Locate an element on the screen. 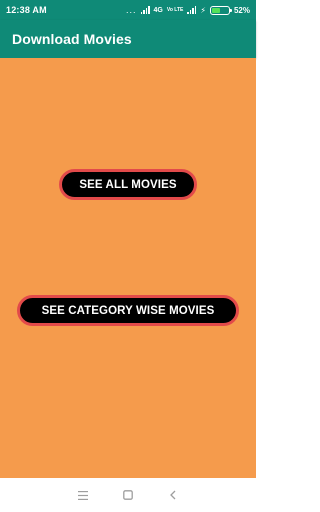  see-category-wise-movies-button: SEE CATEGORY WISE MOVIES is located at coordinates (128, 310).